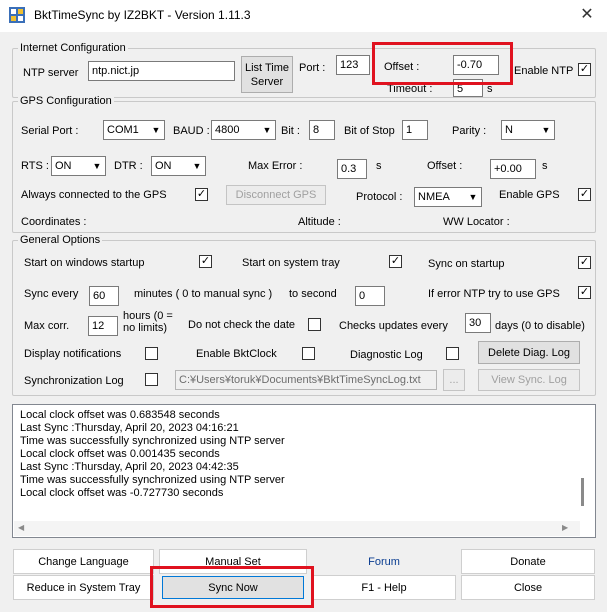  I want to click on baud-value: 4800, so click(227, 130).